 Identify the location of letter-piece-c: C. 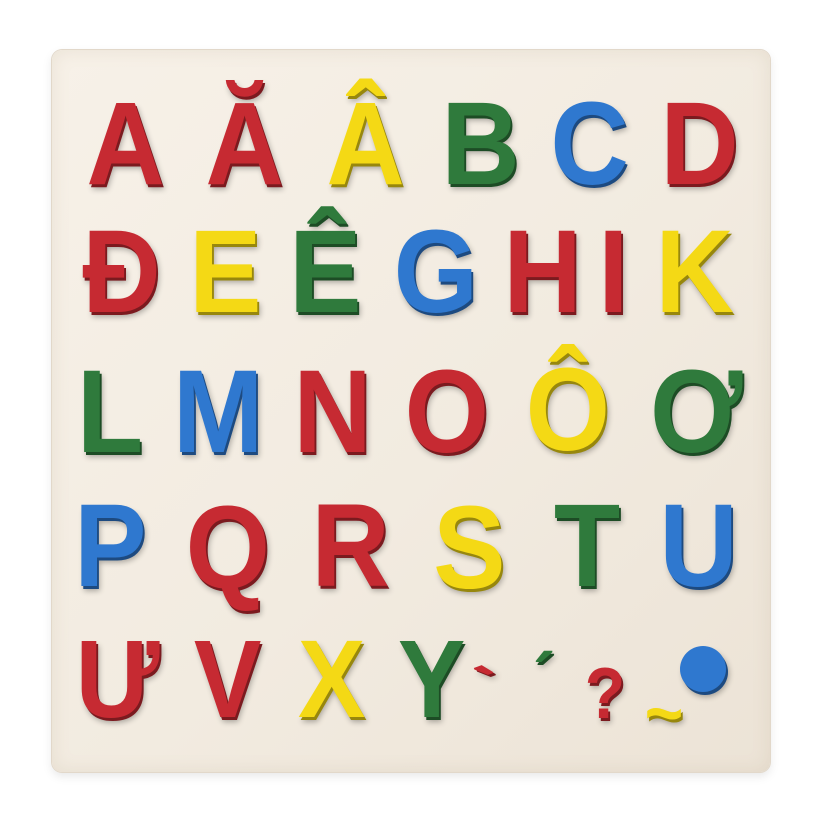
(590, 144).